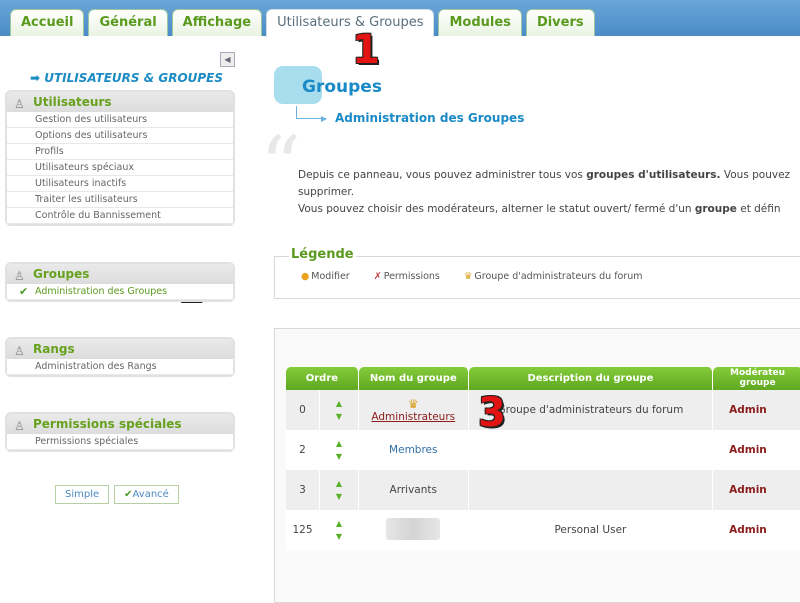 This screenshot has height=603, width=800. What do you see at coordinates (19, 104) in the screenshot?
I see `user-icon: ♙` at bounding box center [19, 104].